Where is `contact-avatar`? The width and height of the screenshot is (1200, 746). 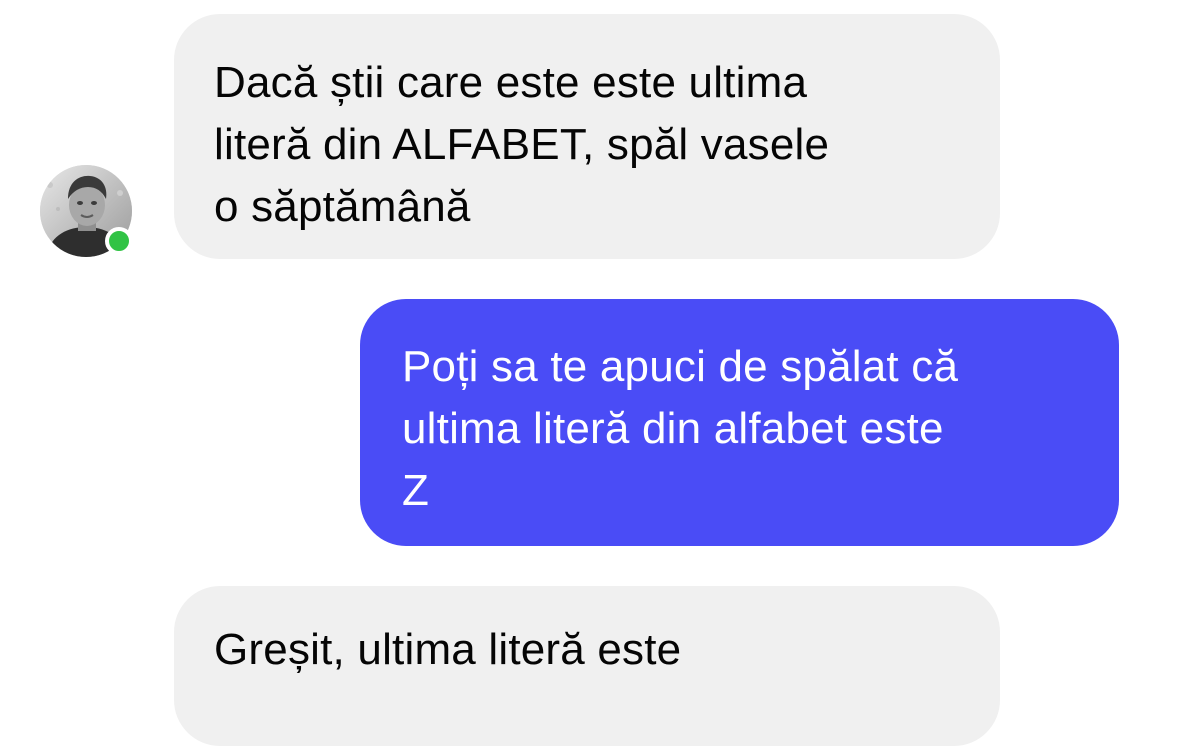 contact-avatar is located at coordinates (86, 211).